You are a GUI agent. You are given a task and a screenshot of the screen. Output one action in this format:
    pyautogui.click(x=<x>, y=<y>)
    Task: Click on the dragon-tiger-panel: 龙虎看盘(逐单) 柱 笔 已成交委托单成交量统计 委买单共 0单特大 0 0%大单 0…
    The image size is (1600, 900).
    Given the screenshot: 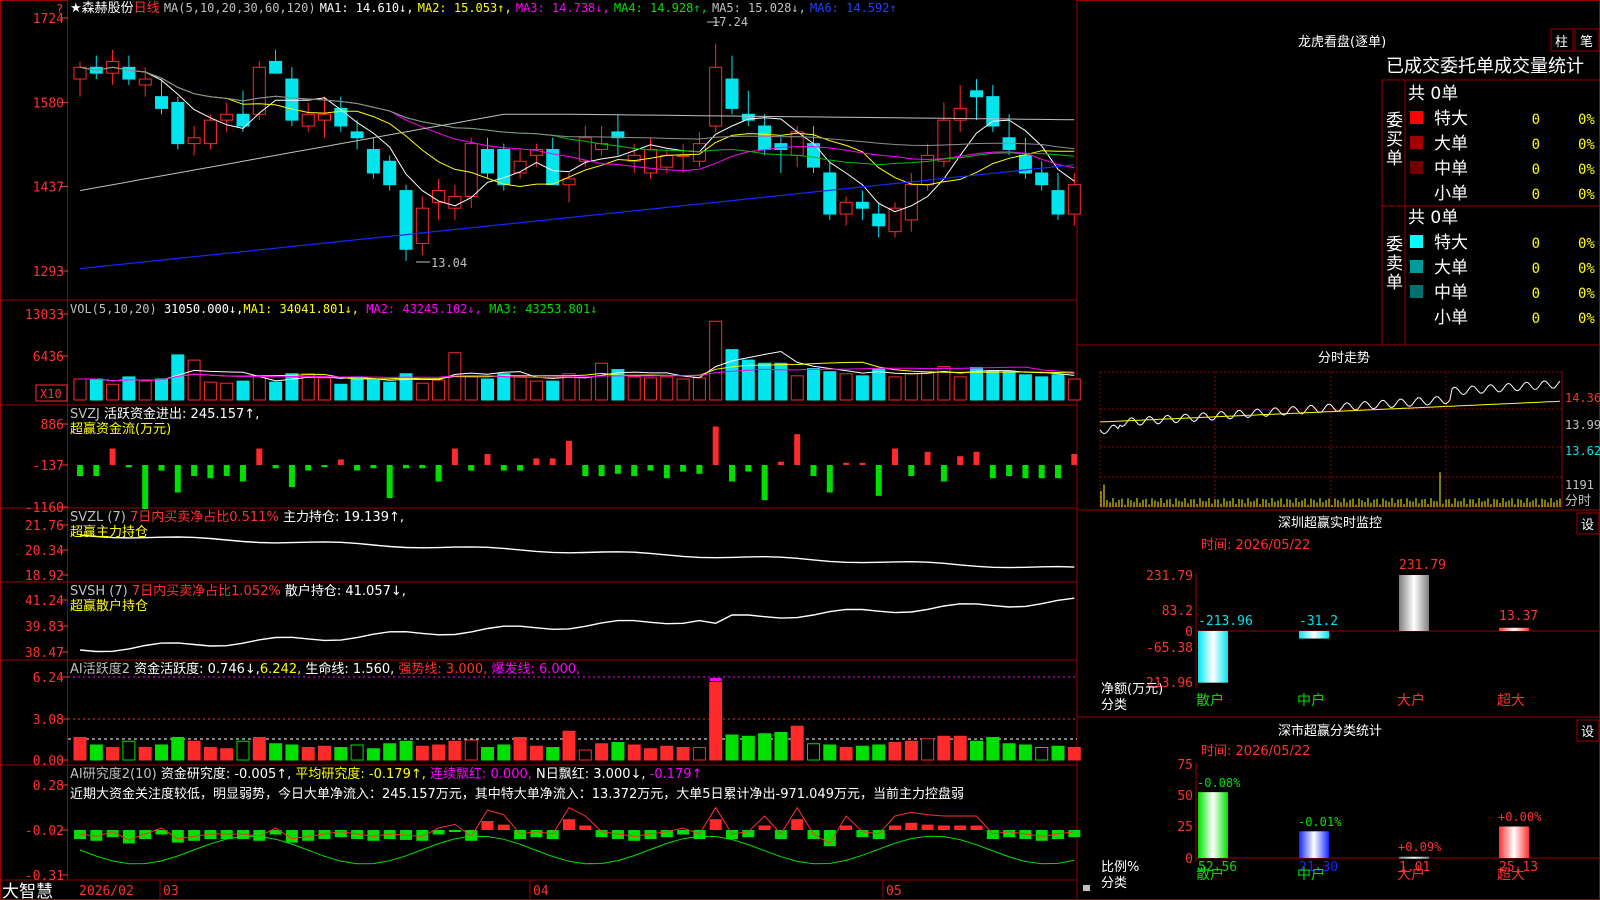 What is the action you would take?
    pyautogui.click(x=1449, y=178)
    